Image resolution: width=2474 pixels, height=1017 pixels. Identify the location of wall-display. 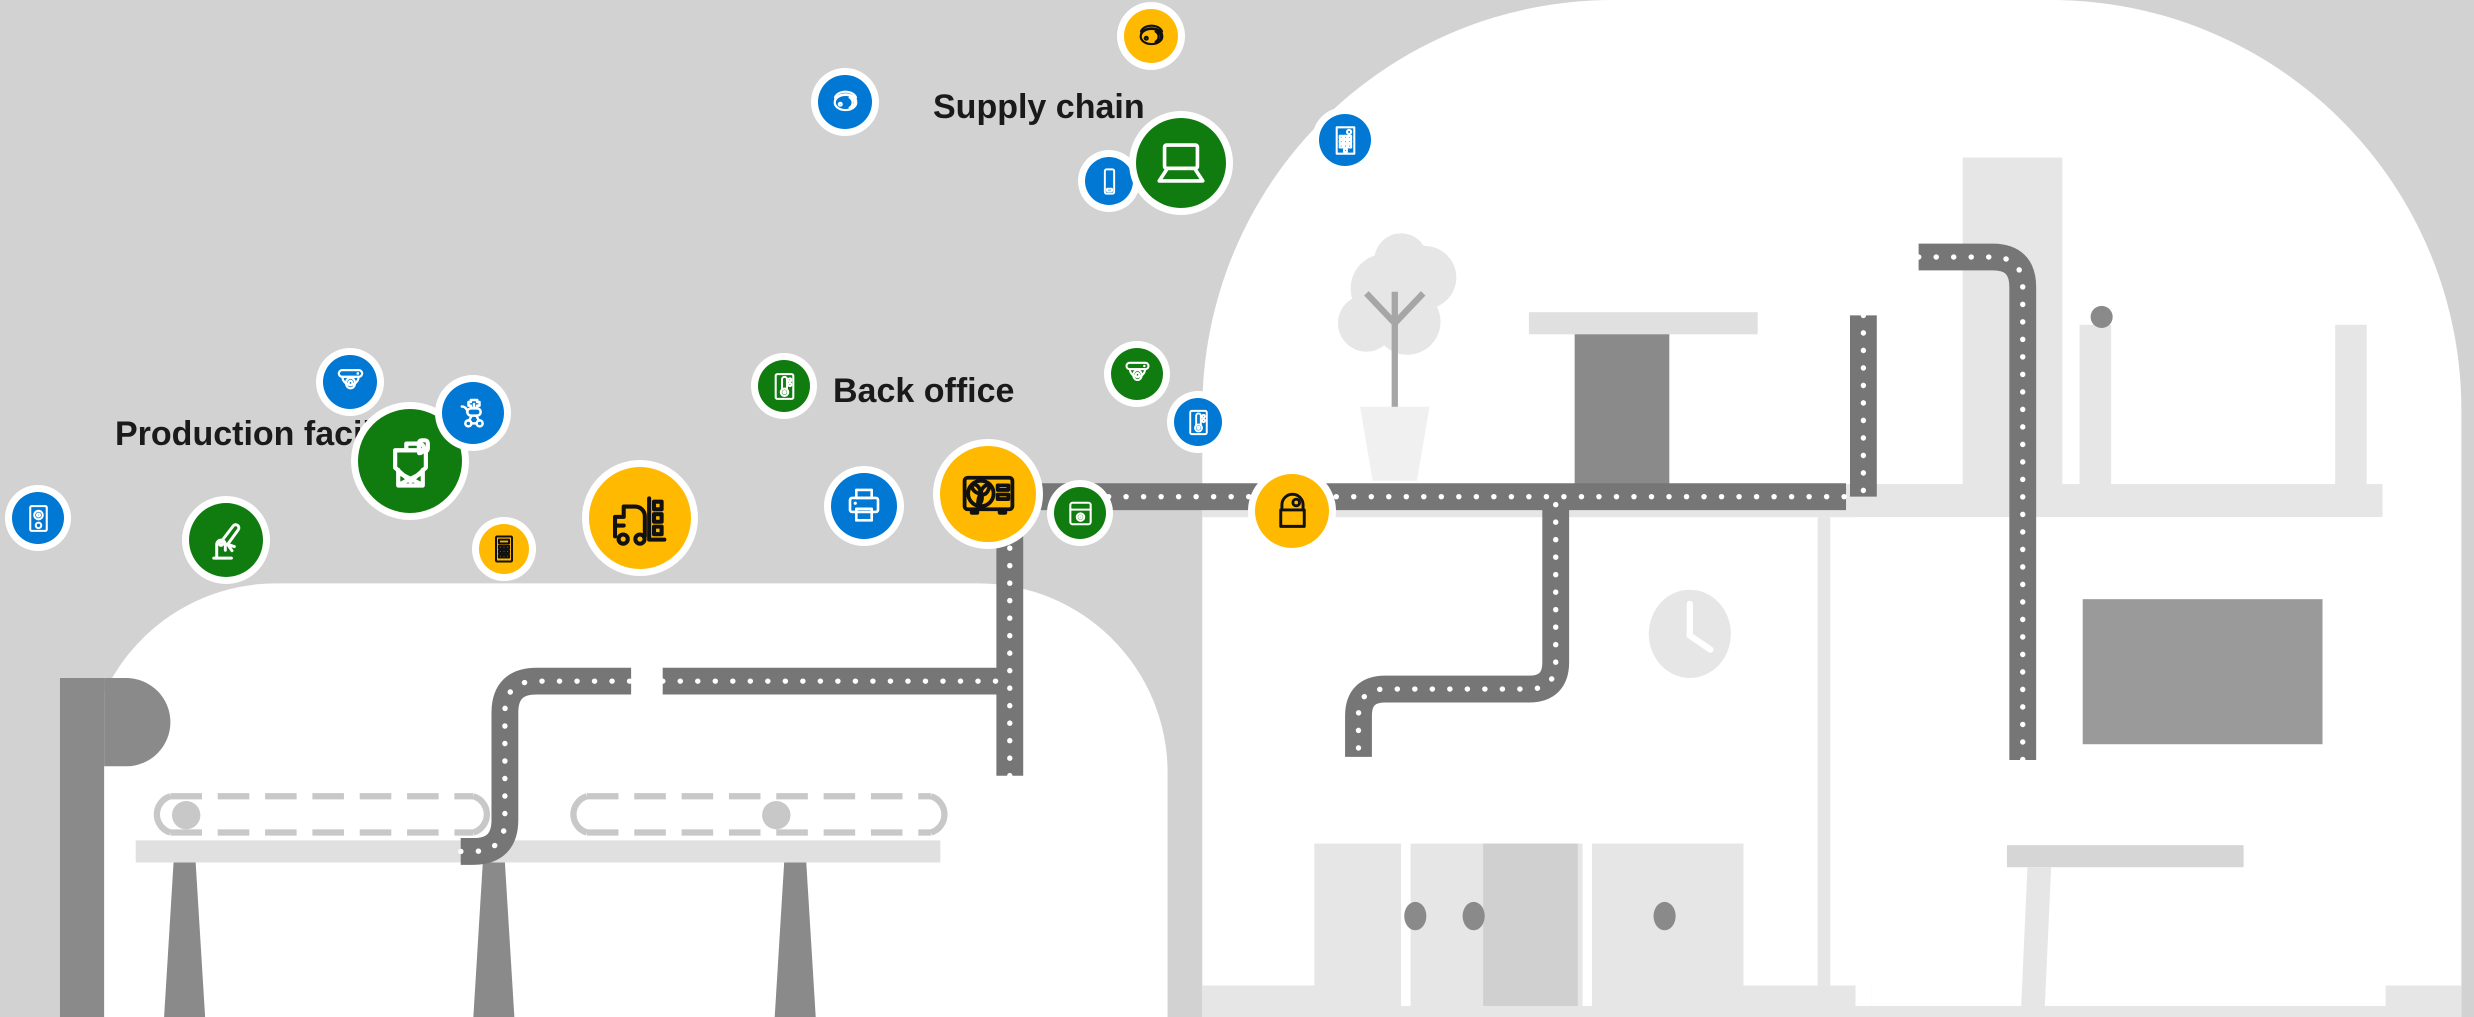
(2202, 672).